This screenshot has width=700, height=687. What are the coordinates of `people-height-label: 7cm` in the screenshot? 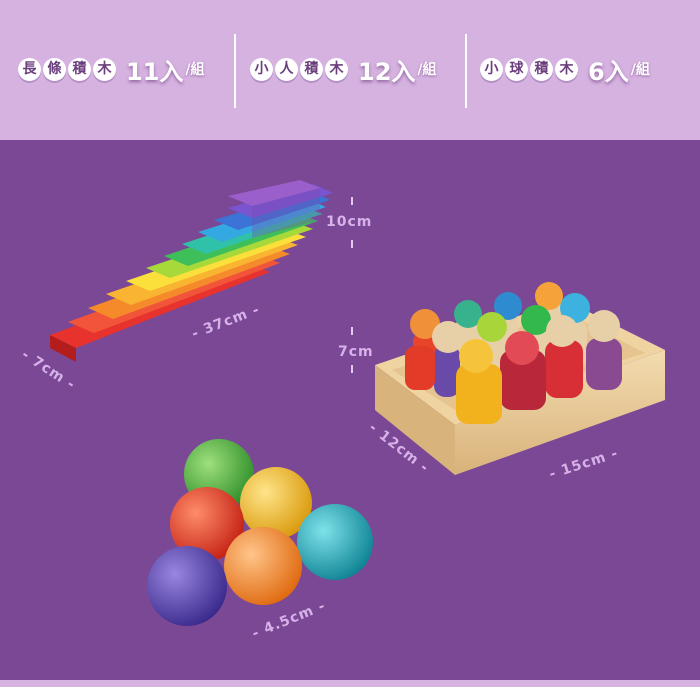 It's located at (356, 352).